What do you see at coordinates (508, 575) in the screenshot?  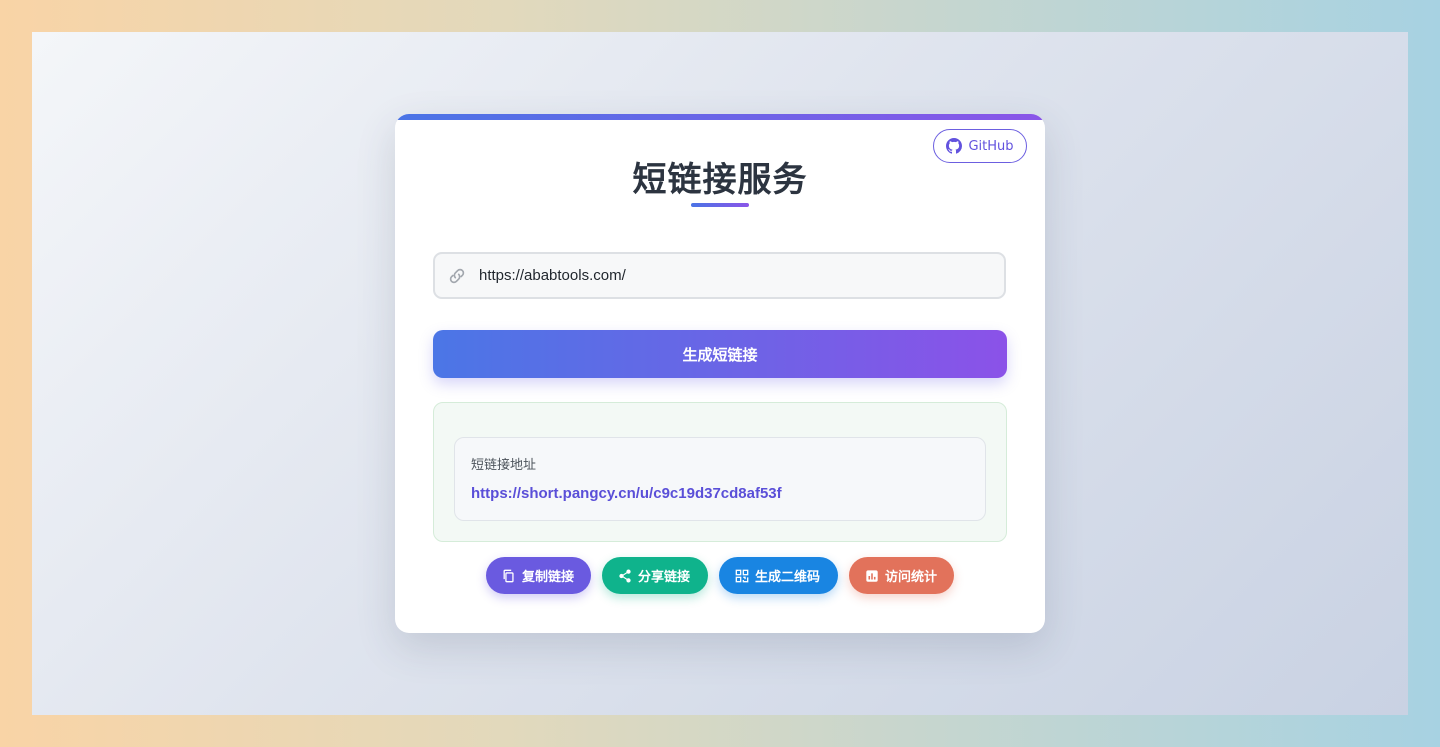 I see `copy-icon` at bounding box center [508, 575].